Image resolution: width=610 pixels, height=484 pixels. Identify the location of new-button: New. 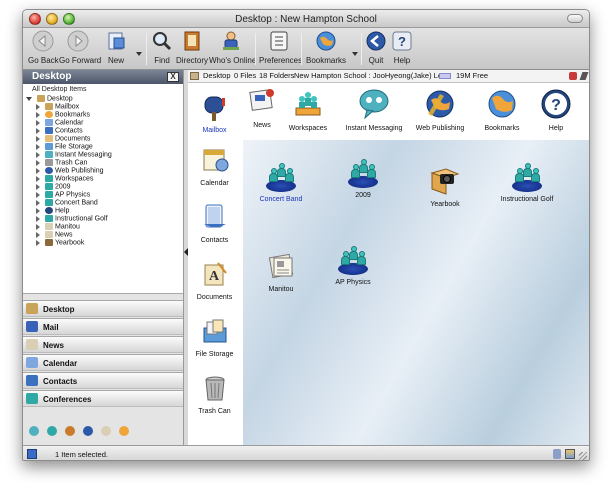
(116, 47).